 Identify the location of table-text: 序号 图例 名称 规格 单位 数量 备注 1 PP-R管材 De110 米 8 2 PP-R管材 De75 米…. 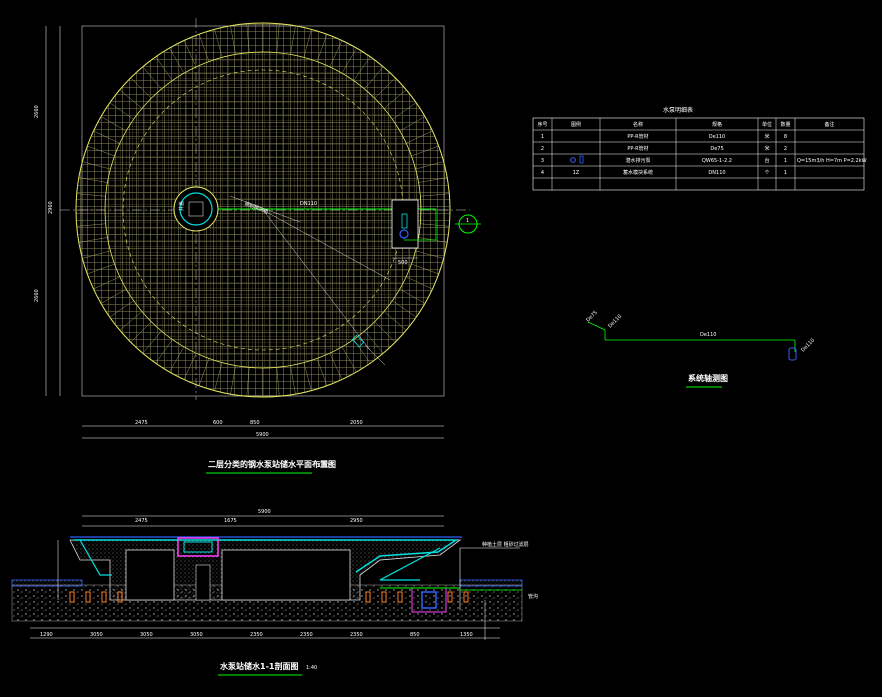
(701, 148).